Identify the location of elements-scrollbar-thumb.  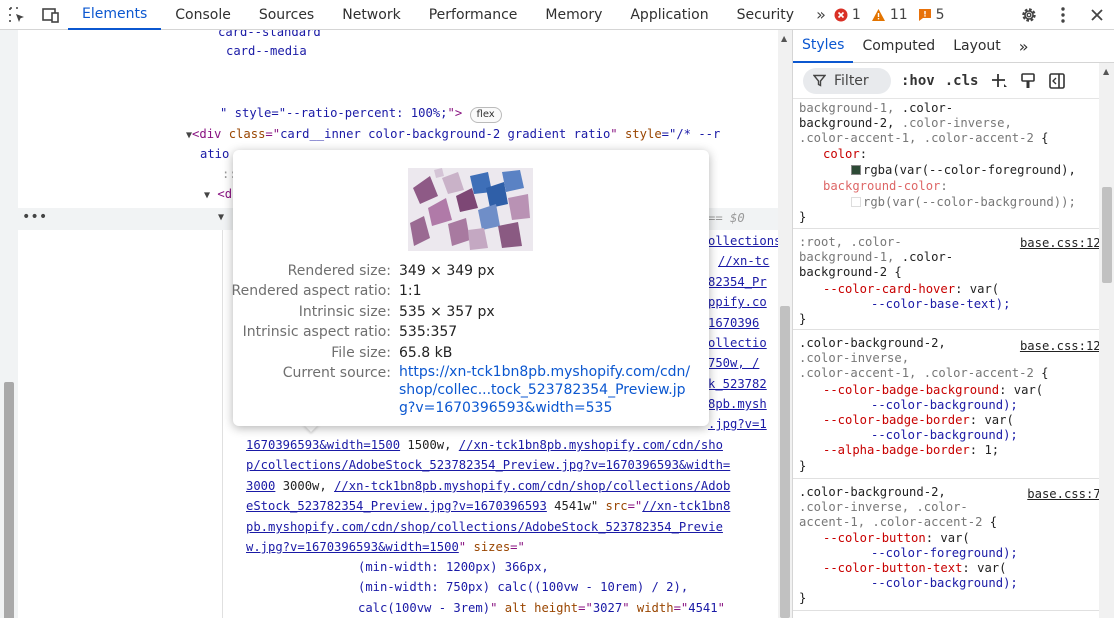
(785, 462).